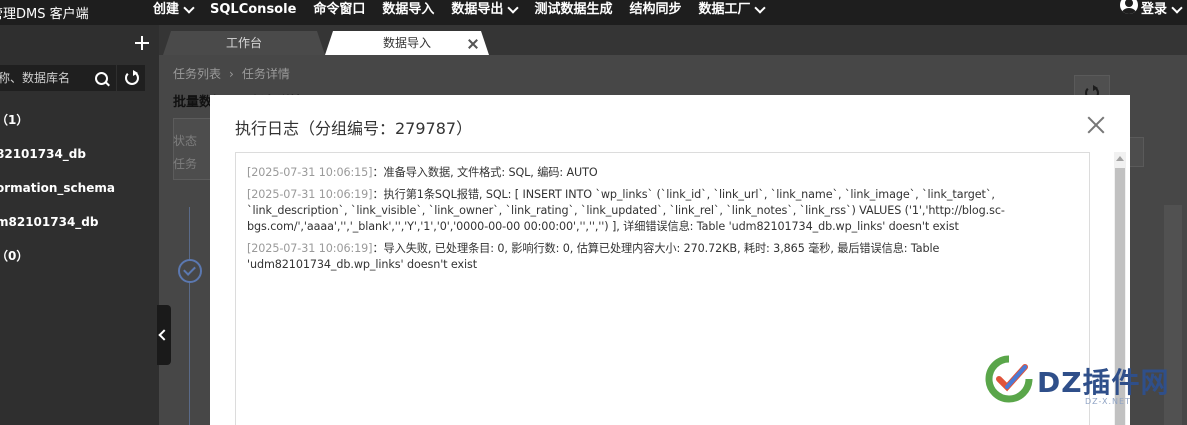 The image size is (1187, 425). I want to click on menu-create: 创建, so click(173, 12).